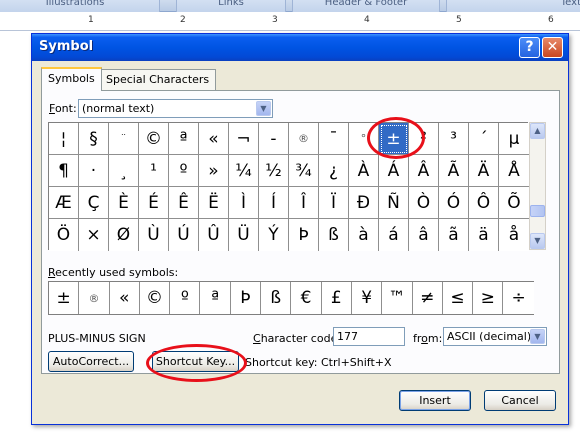  Describe the element at coordinates (435, 400) in the screenshot. I see `insert-button: Insert` at that location.